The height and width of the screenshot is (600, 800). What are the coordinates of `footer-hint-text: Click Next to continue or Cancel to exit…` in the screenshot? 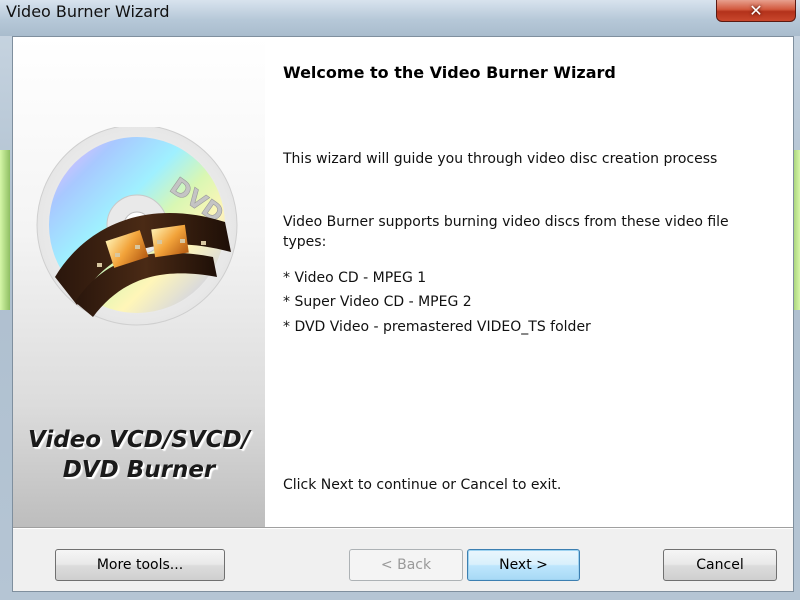 It's located at (422, 485).